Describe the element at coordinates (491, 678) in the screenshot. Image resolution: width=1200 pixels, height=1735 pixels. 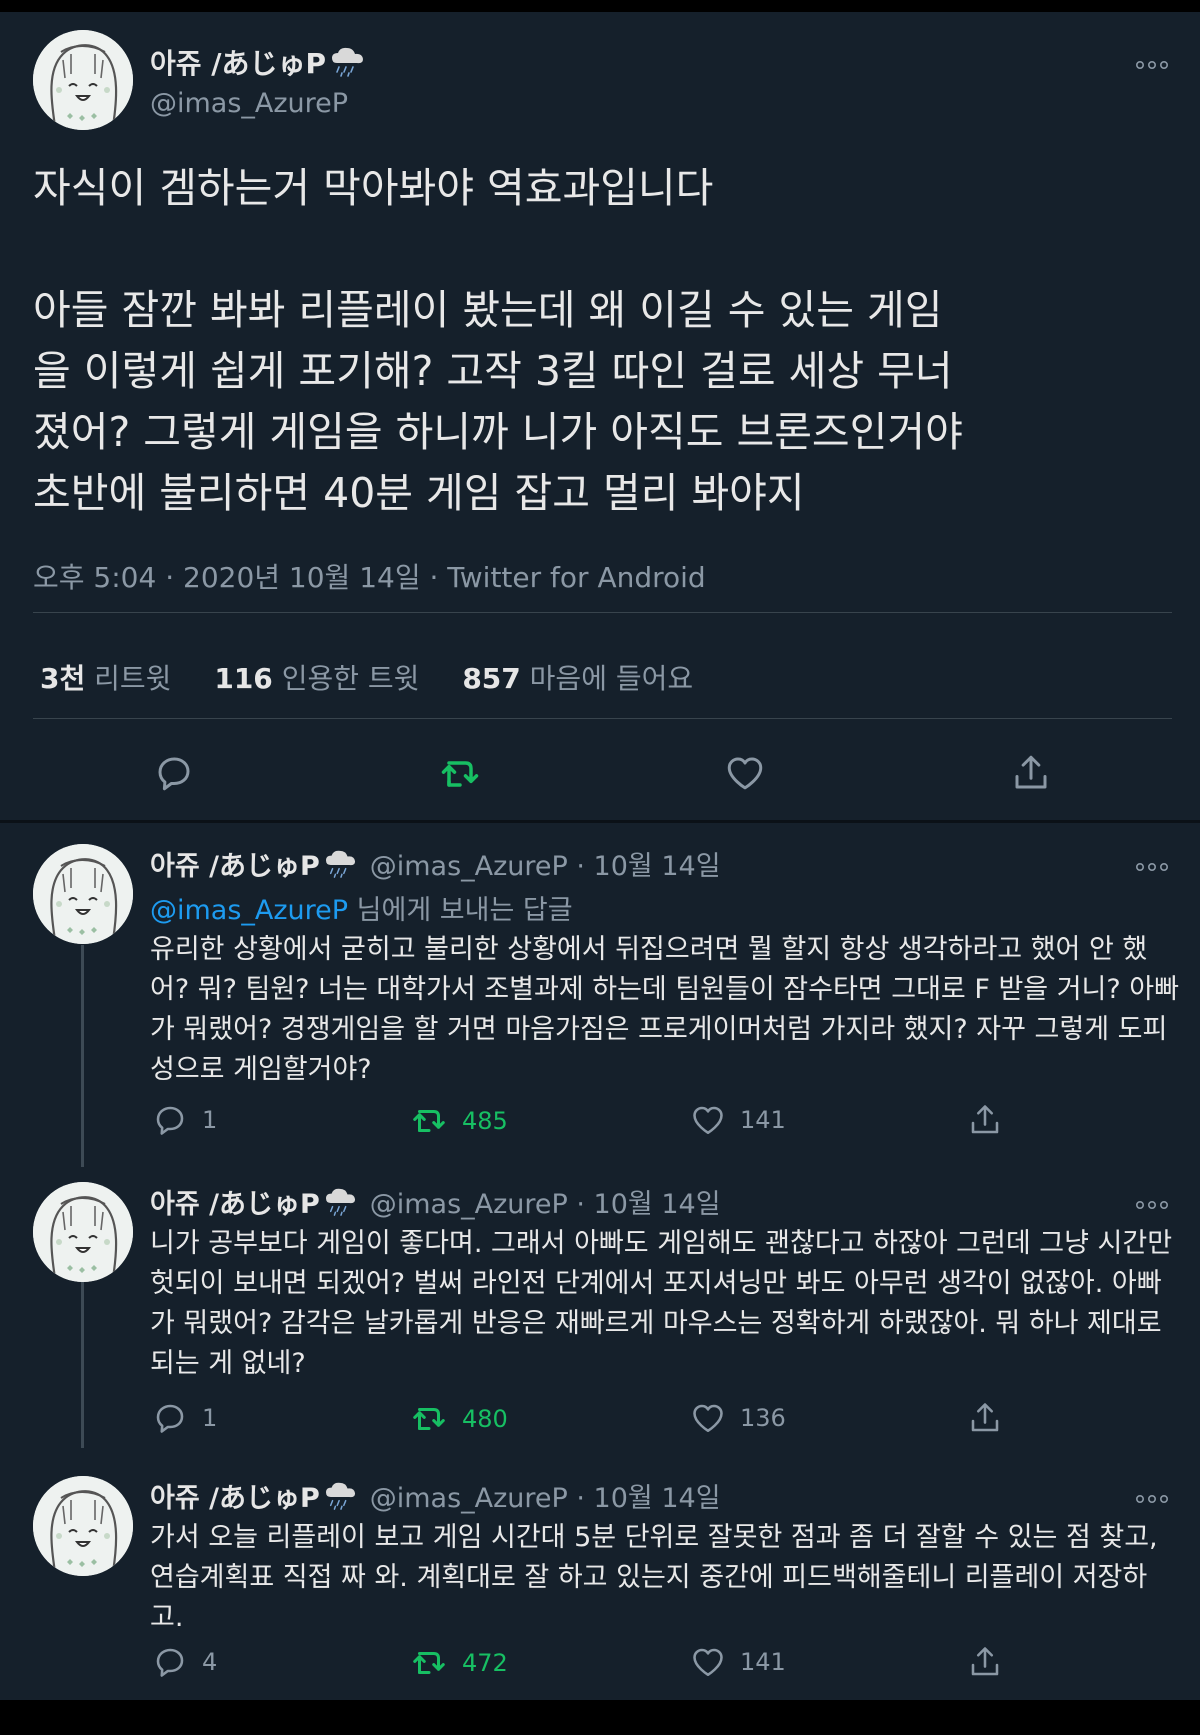
I see `likes-count: 857` at that location.